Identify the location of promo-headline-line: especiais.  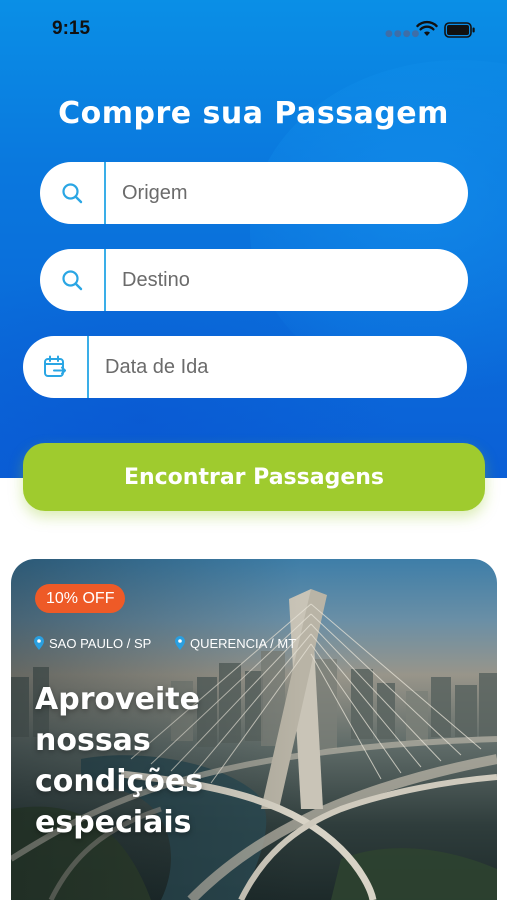
(113, 822).